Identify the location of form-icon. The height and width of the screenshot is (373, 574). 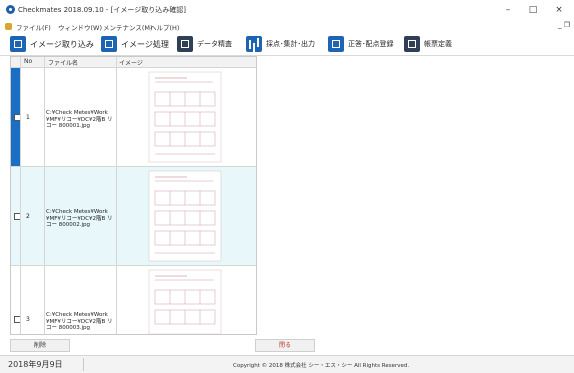
(412, 44).